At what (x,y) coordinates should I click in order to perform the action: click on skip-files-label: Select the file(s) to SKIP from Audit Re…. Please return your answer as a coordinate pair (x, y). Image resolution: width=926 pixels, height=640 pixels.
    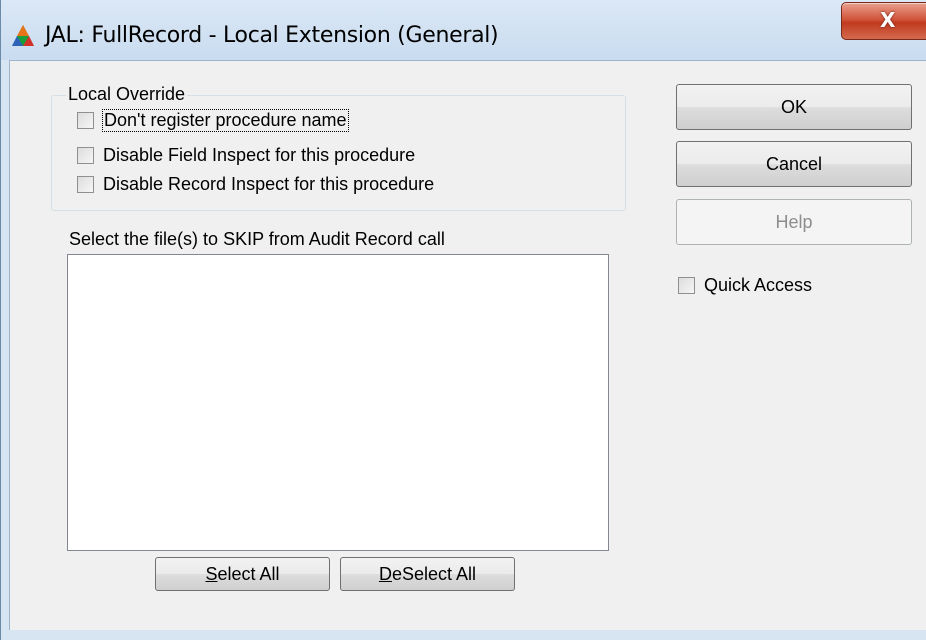
    Looking at the image, I should click on (257, 239).